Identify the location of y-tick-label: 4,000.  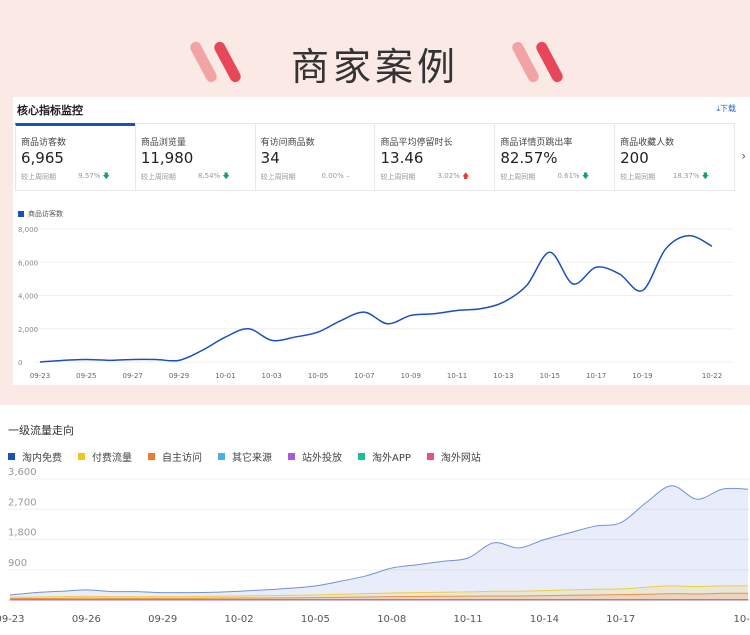
(28, 297).